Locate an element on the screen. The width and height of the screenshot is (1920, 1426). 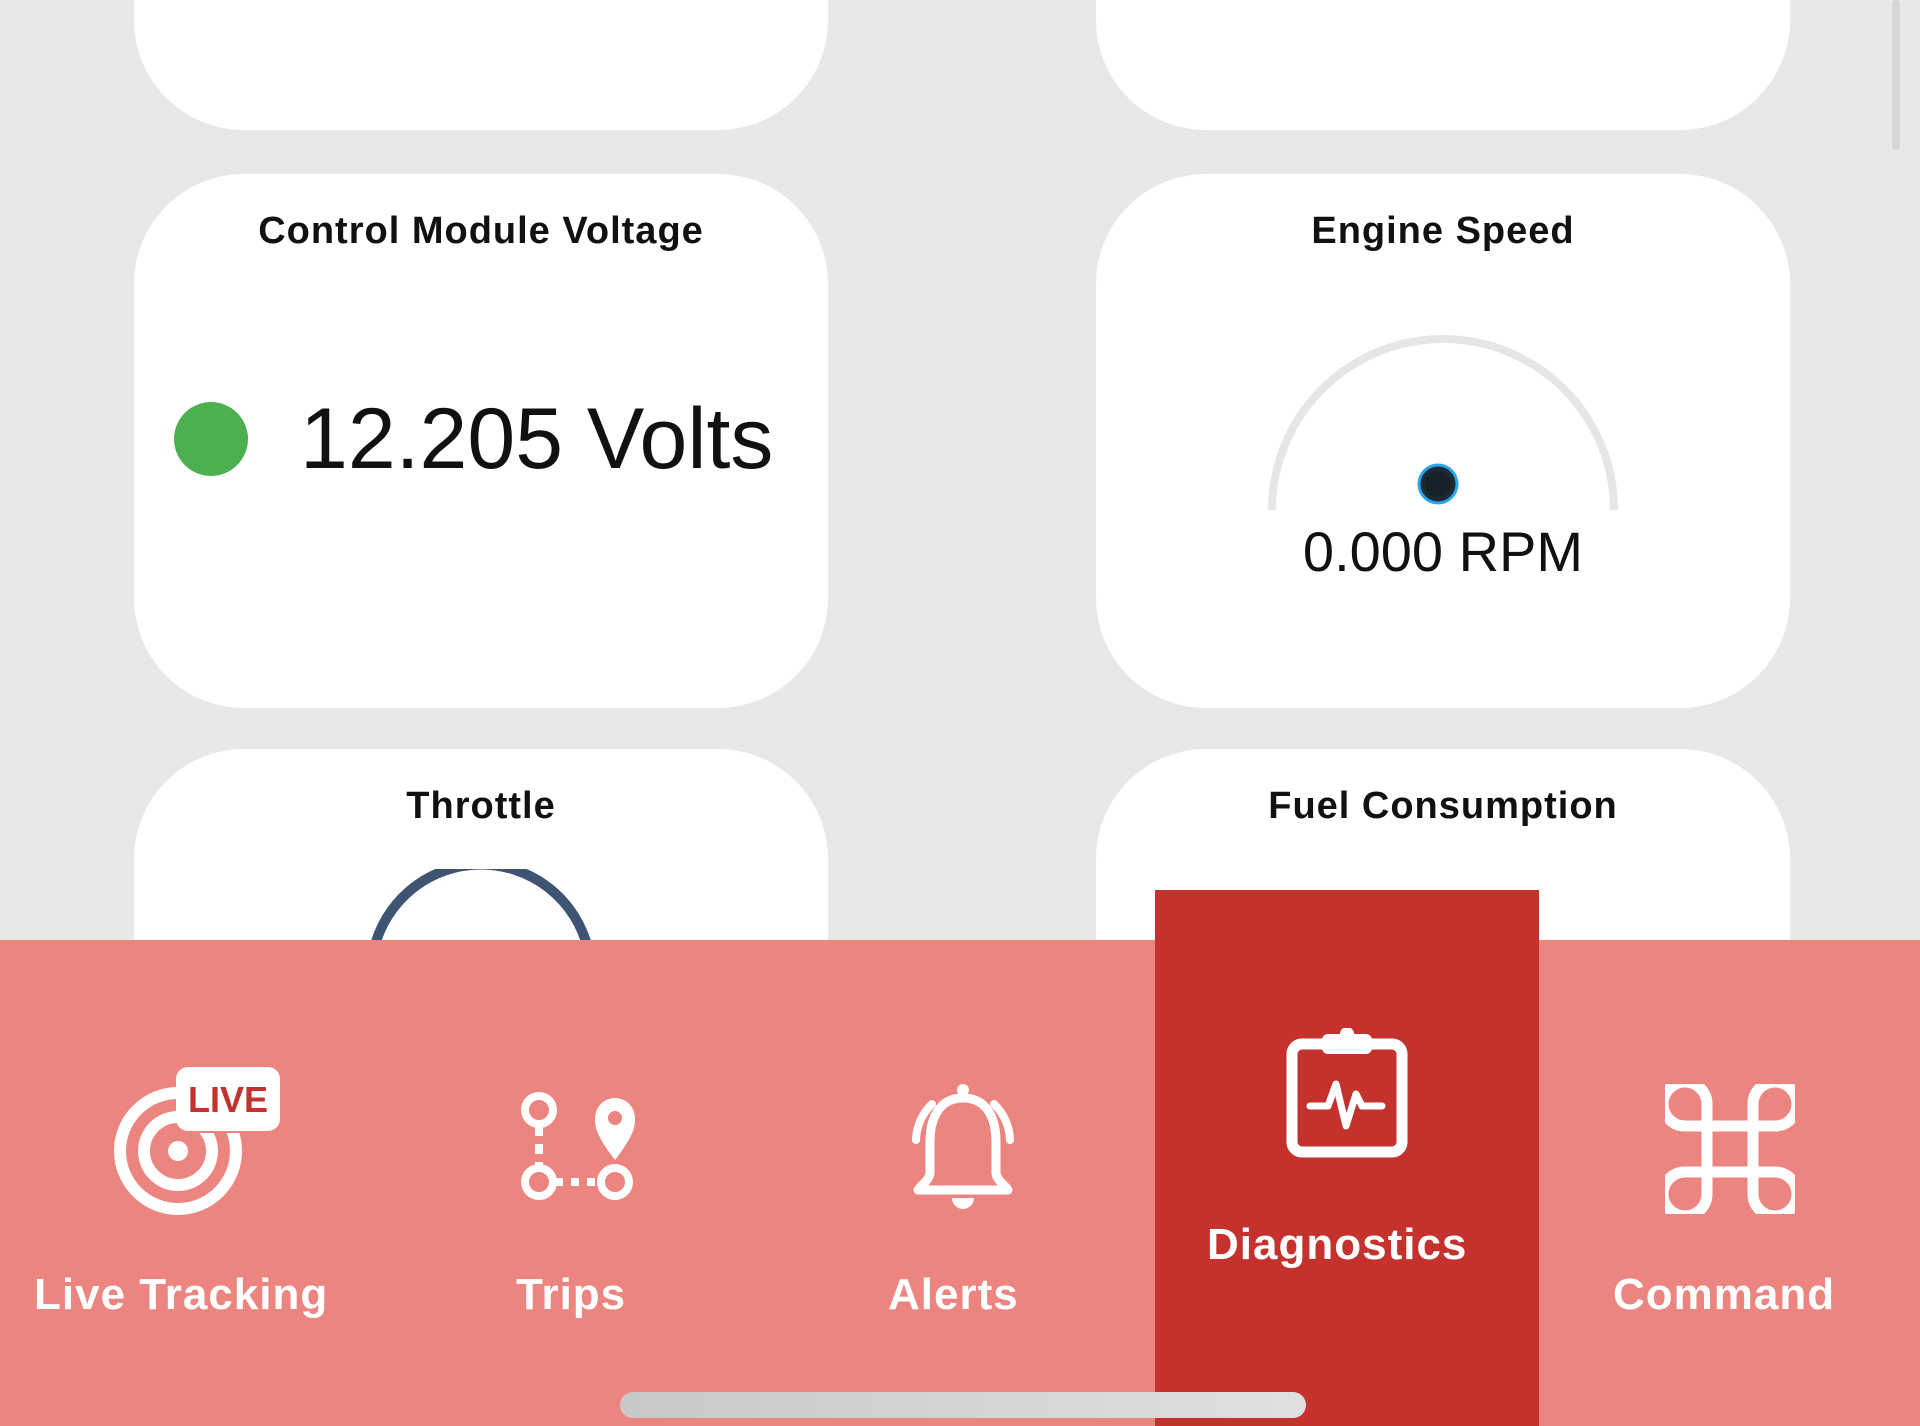
rpm-gauge is located at coordinates (1443, 423).